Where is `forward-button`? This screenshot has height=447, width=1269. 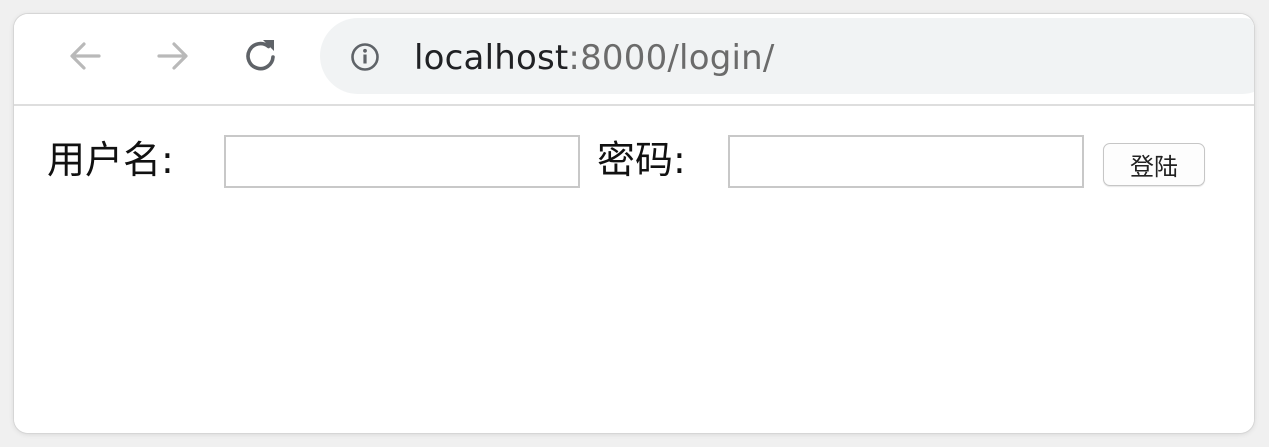
forward-button is located at coordinates (173, 58).